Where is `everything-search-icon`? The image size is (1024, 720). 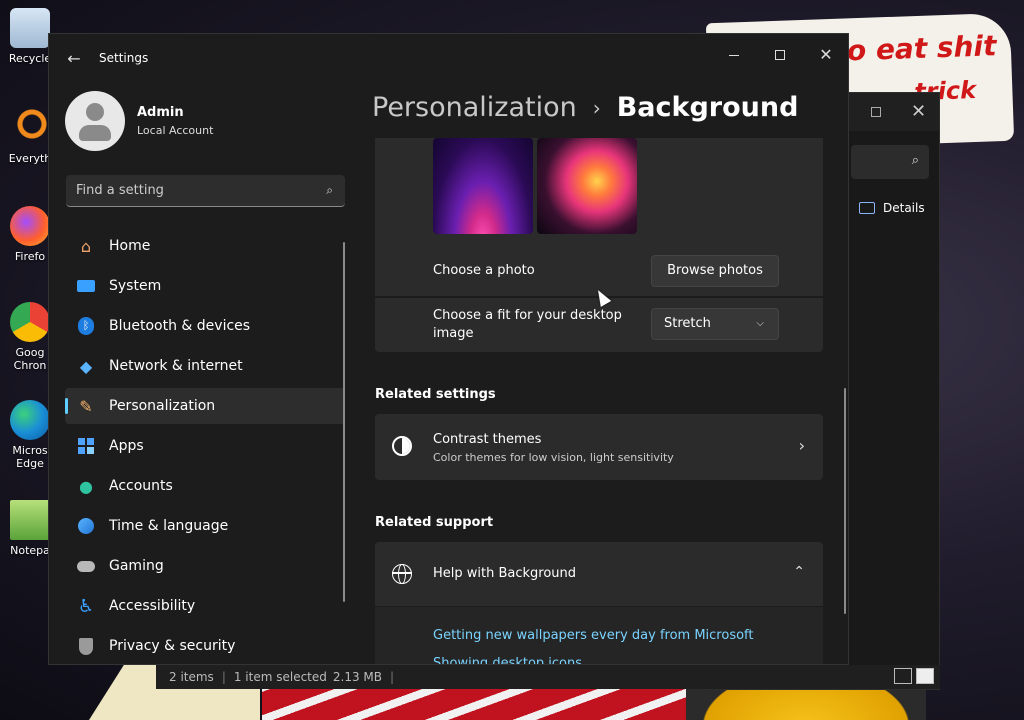
everything-search-icon is located at coordinates (30, 128).